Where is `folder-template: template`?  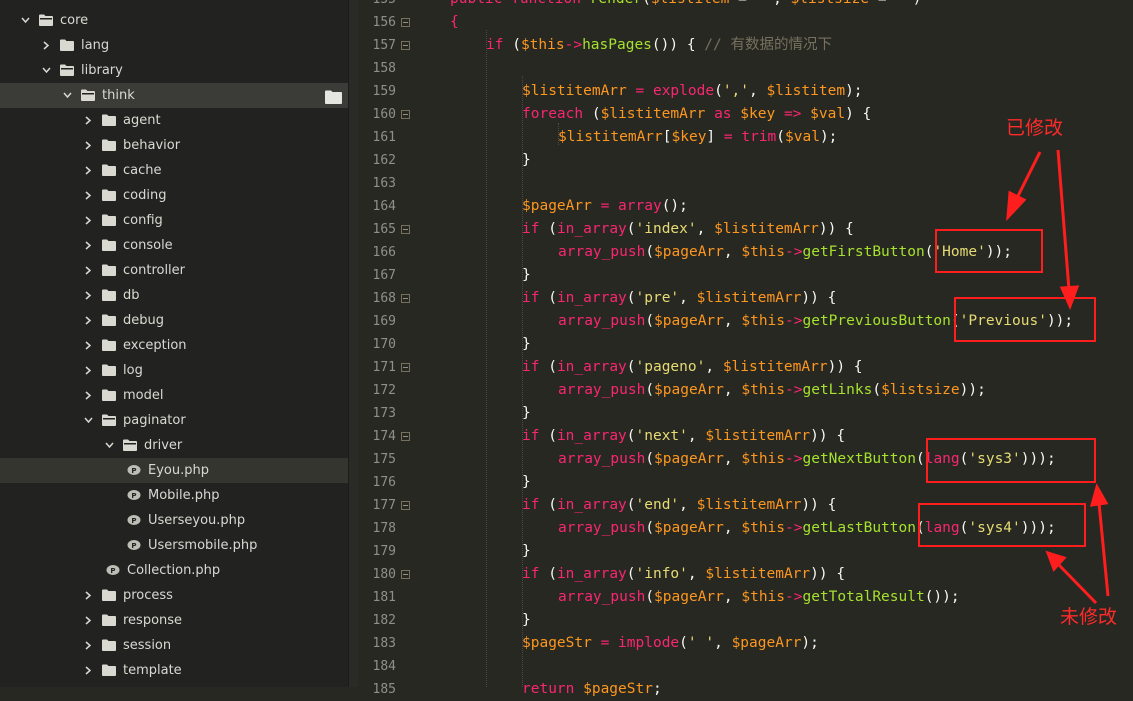
folder-template: template is located at coordinates (174, 670).